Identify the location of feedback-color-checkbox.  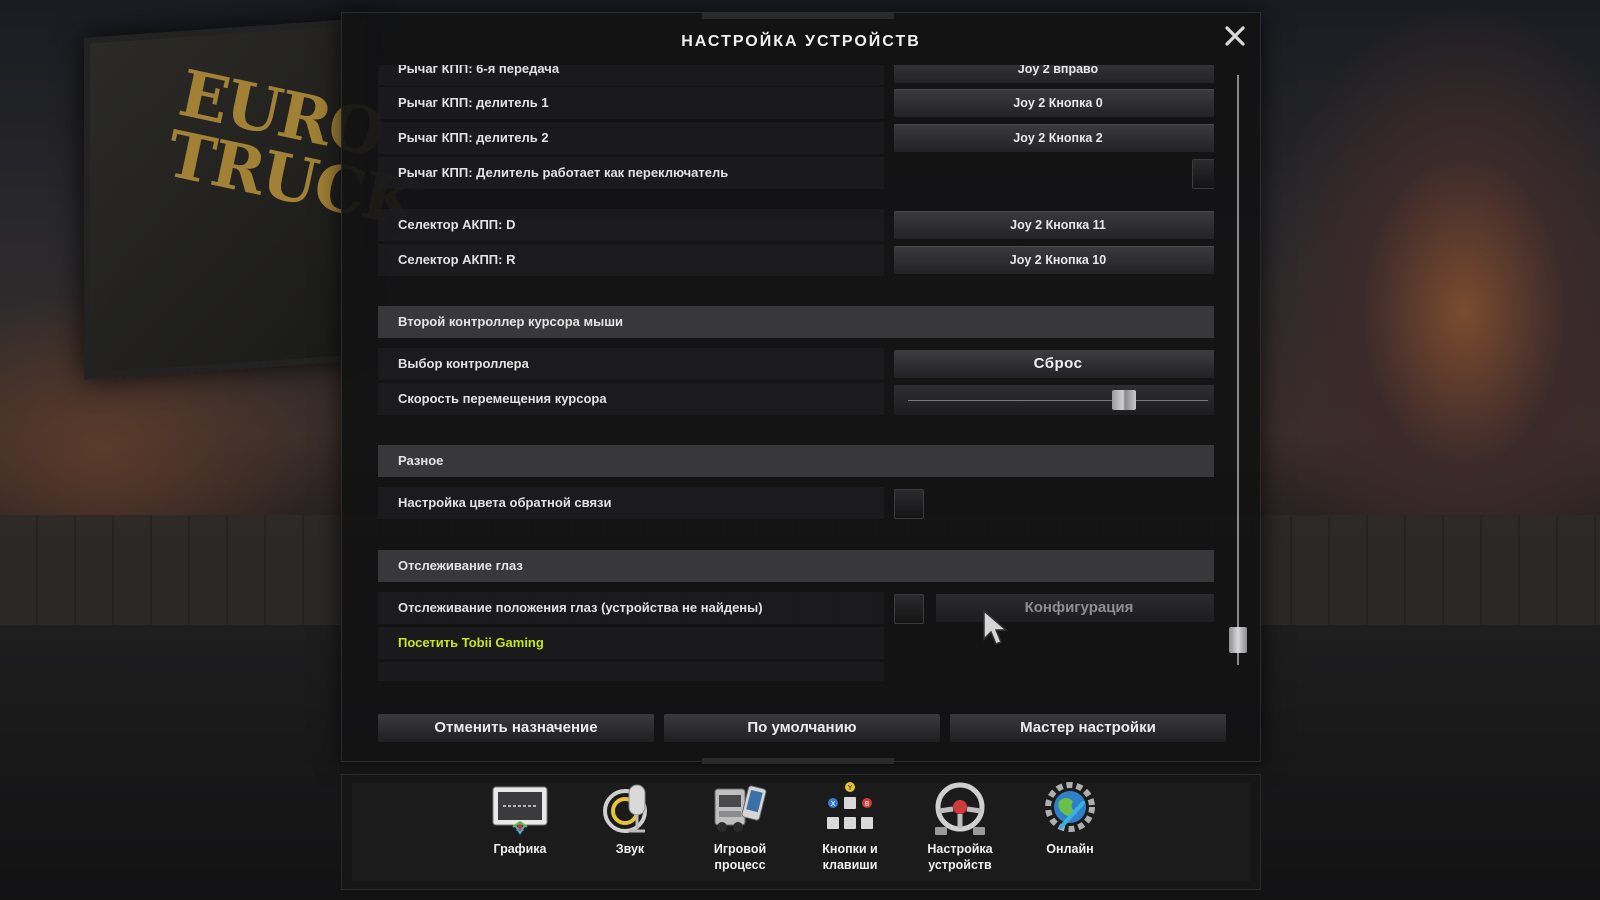
(909, 504).